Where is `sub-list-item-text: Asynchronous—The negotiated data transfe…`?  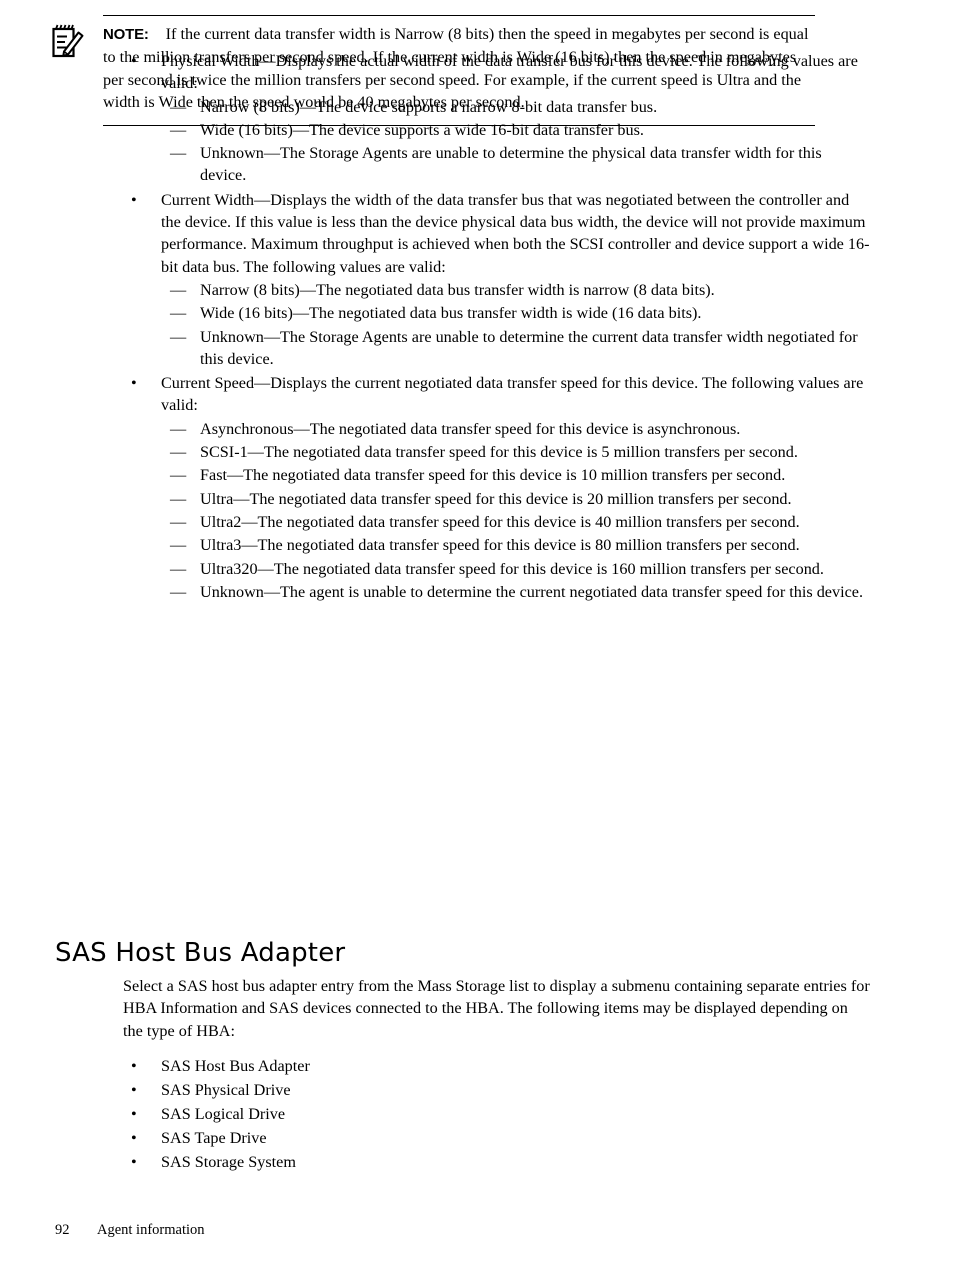
sub-list-item-text: Asynchronous—The negotiated data transfe… is located at coordinates (470, 428).